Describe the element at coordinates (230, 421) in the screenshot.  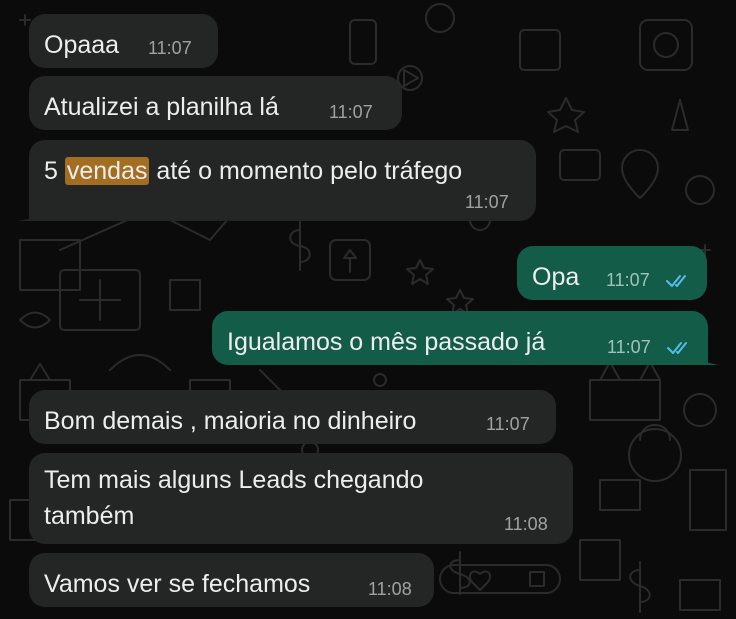
I see `message-text: Bom demais , maioria no dinheiro` at that location.